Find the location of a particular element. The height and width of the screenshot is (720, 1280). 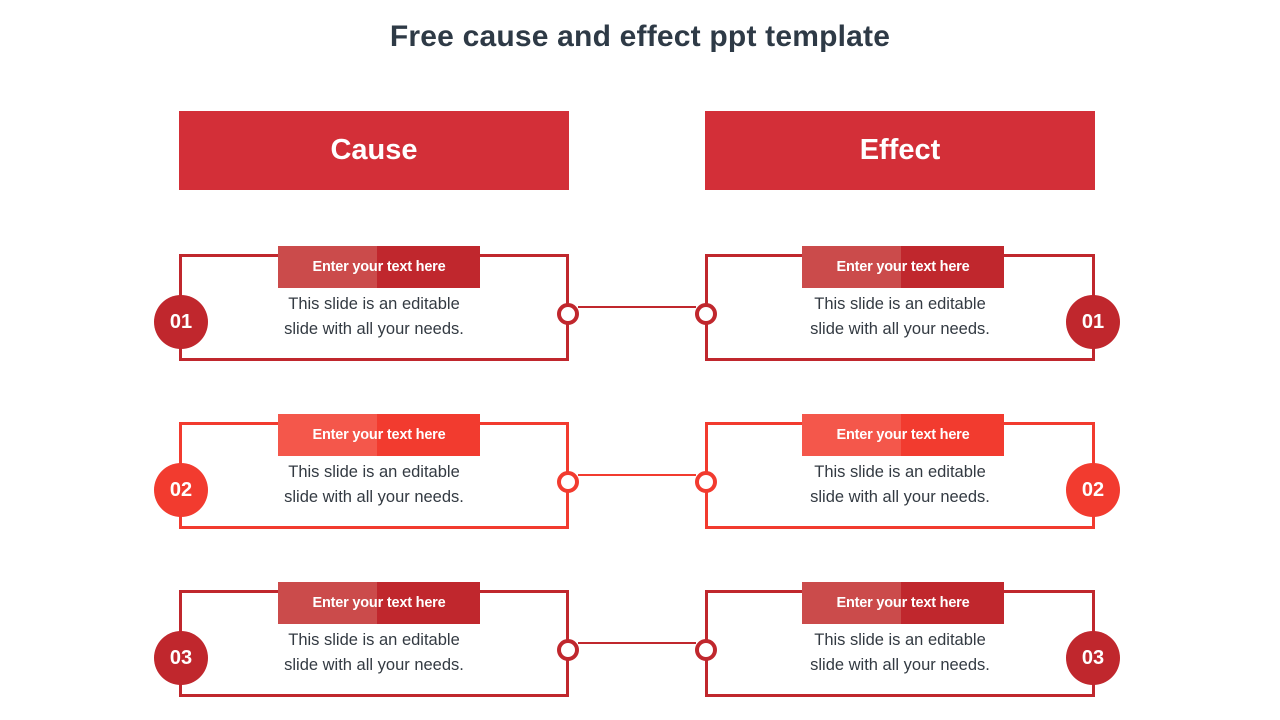

column-header-cause-label: Cause is located at coordinates (374, 150).